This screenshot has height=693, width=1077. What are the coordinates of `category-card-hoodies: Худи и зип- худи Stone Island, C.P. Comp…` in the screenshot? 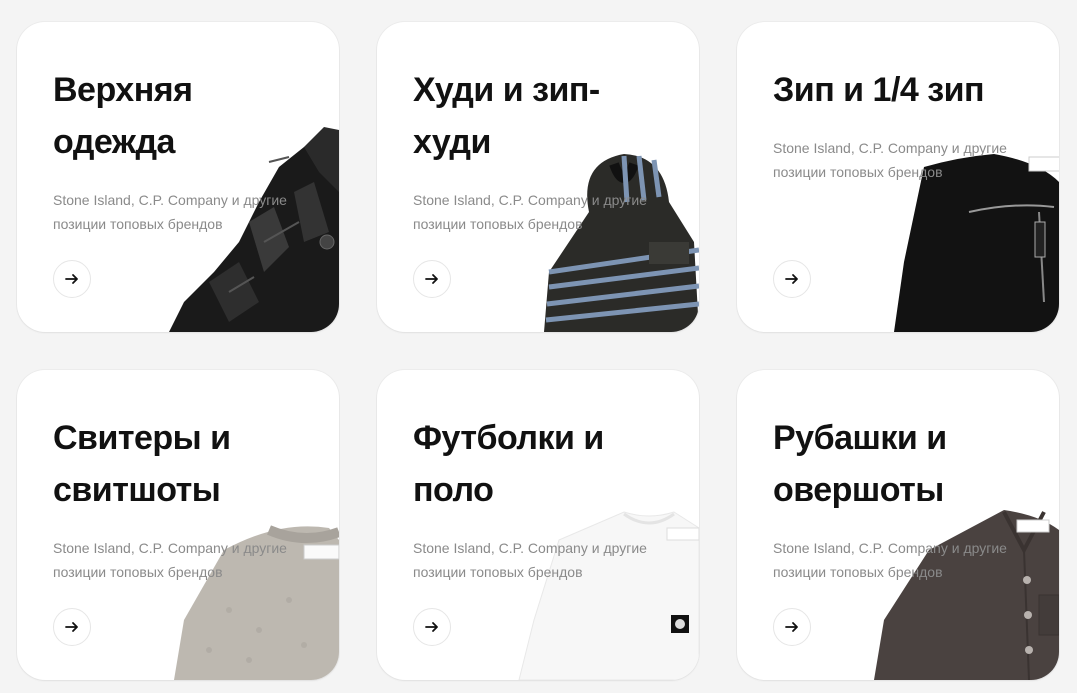 It's located at (538, 177).